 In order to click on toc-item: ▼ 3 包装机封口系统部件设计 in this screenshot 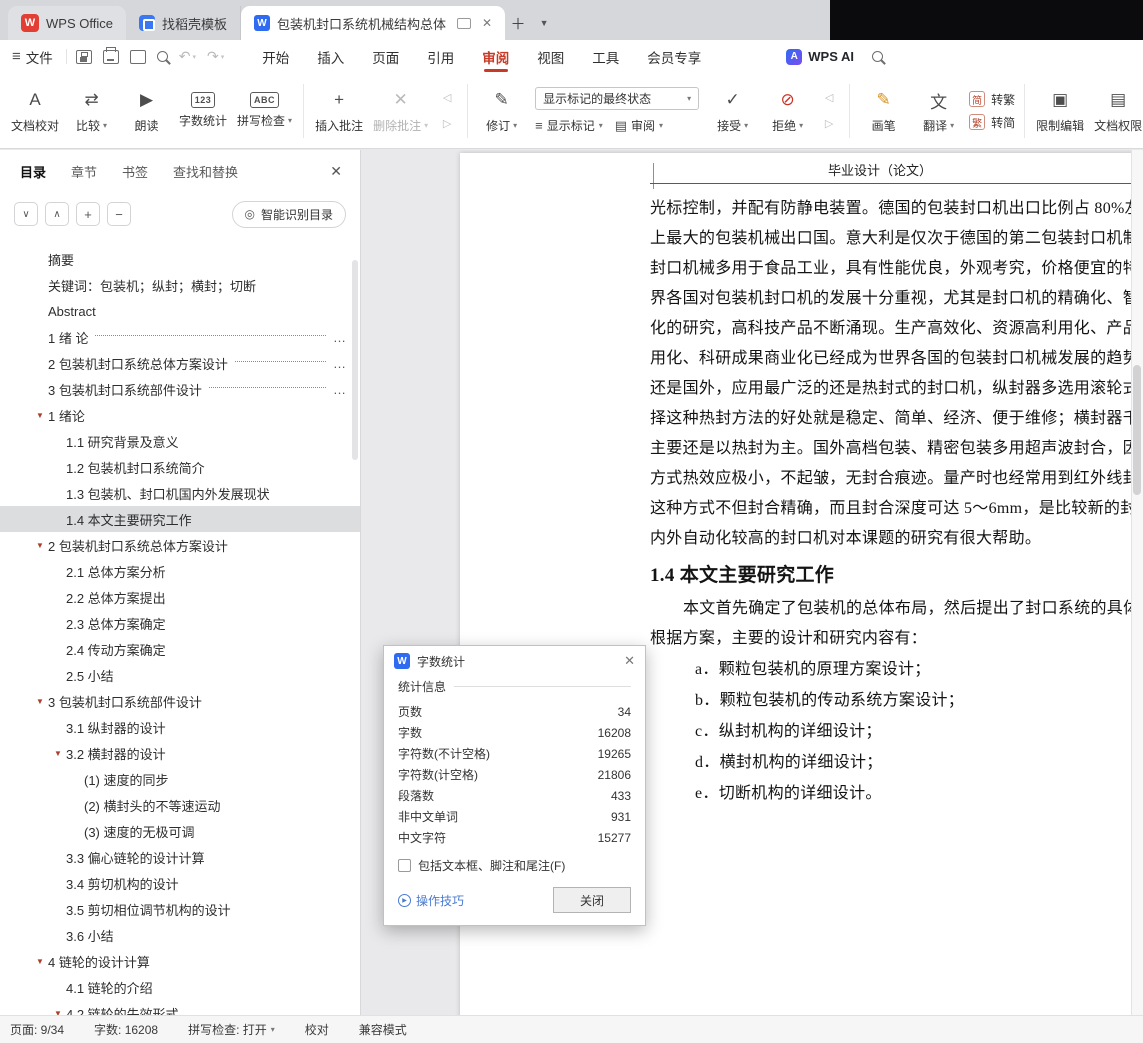, I will do `click(180, 701)`.